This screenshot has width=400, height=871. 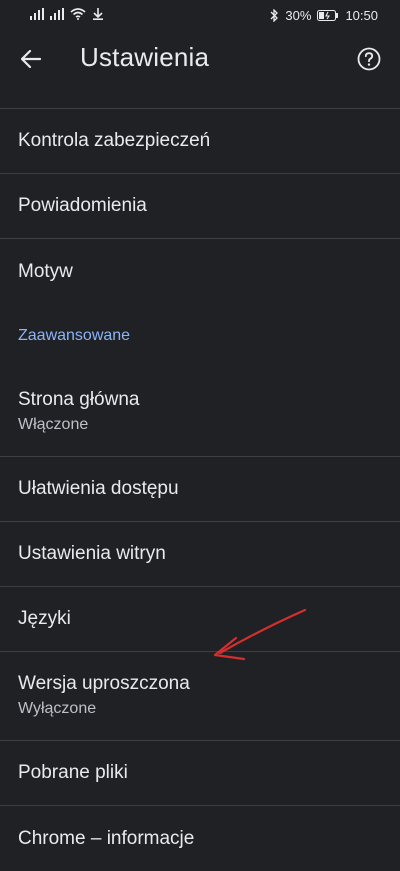 What do you see at coordinates (361, 15) in the screenshot?
I see `clock: 10:50` at bounding box center [361, 15].